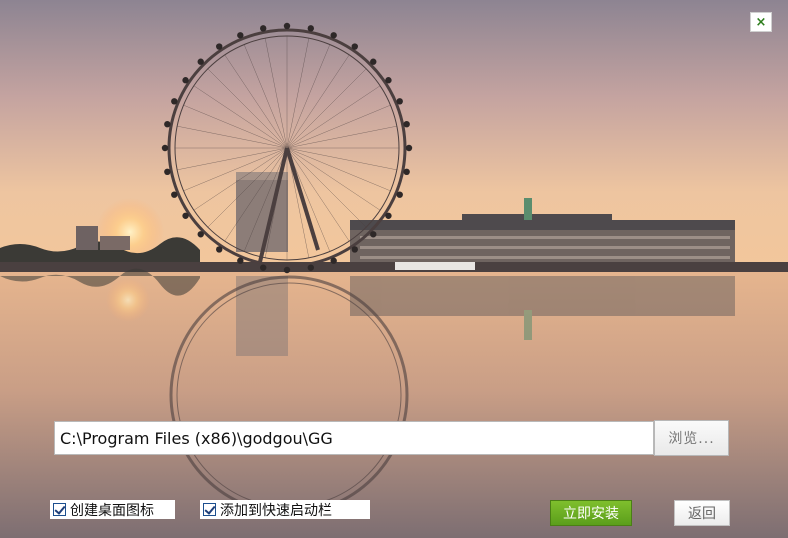  Describe the element at coordinates (276, 510) in the screenshot. I see `add-quick-launch-label: 添加到快速启动栏` at that location.